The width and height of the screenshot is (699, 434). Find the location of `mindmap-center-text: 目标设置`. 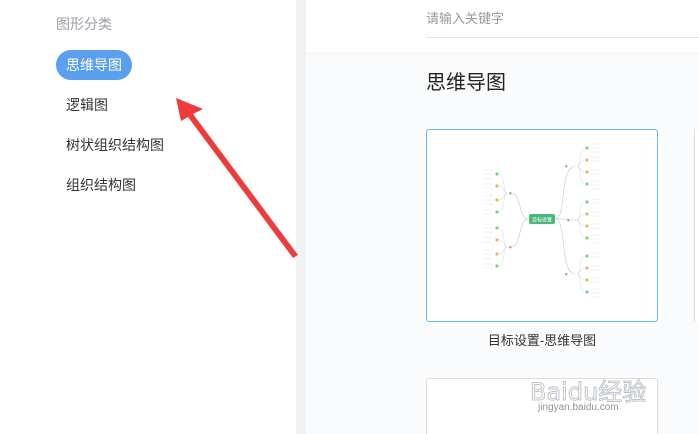

mindmap-center-text: 目标设置 is located at coordinates (542, 220).